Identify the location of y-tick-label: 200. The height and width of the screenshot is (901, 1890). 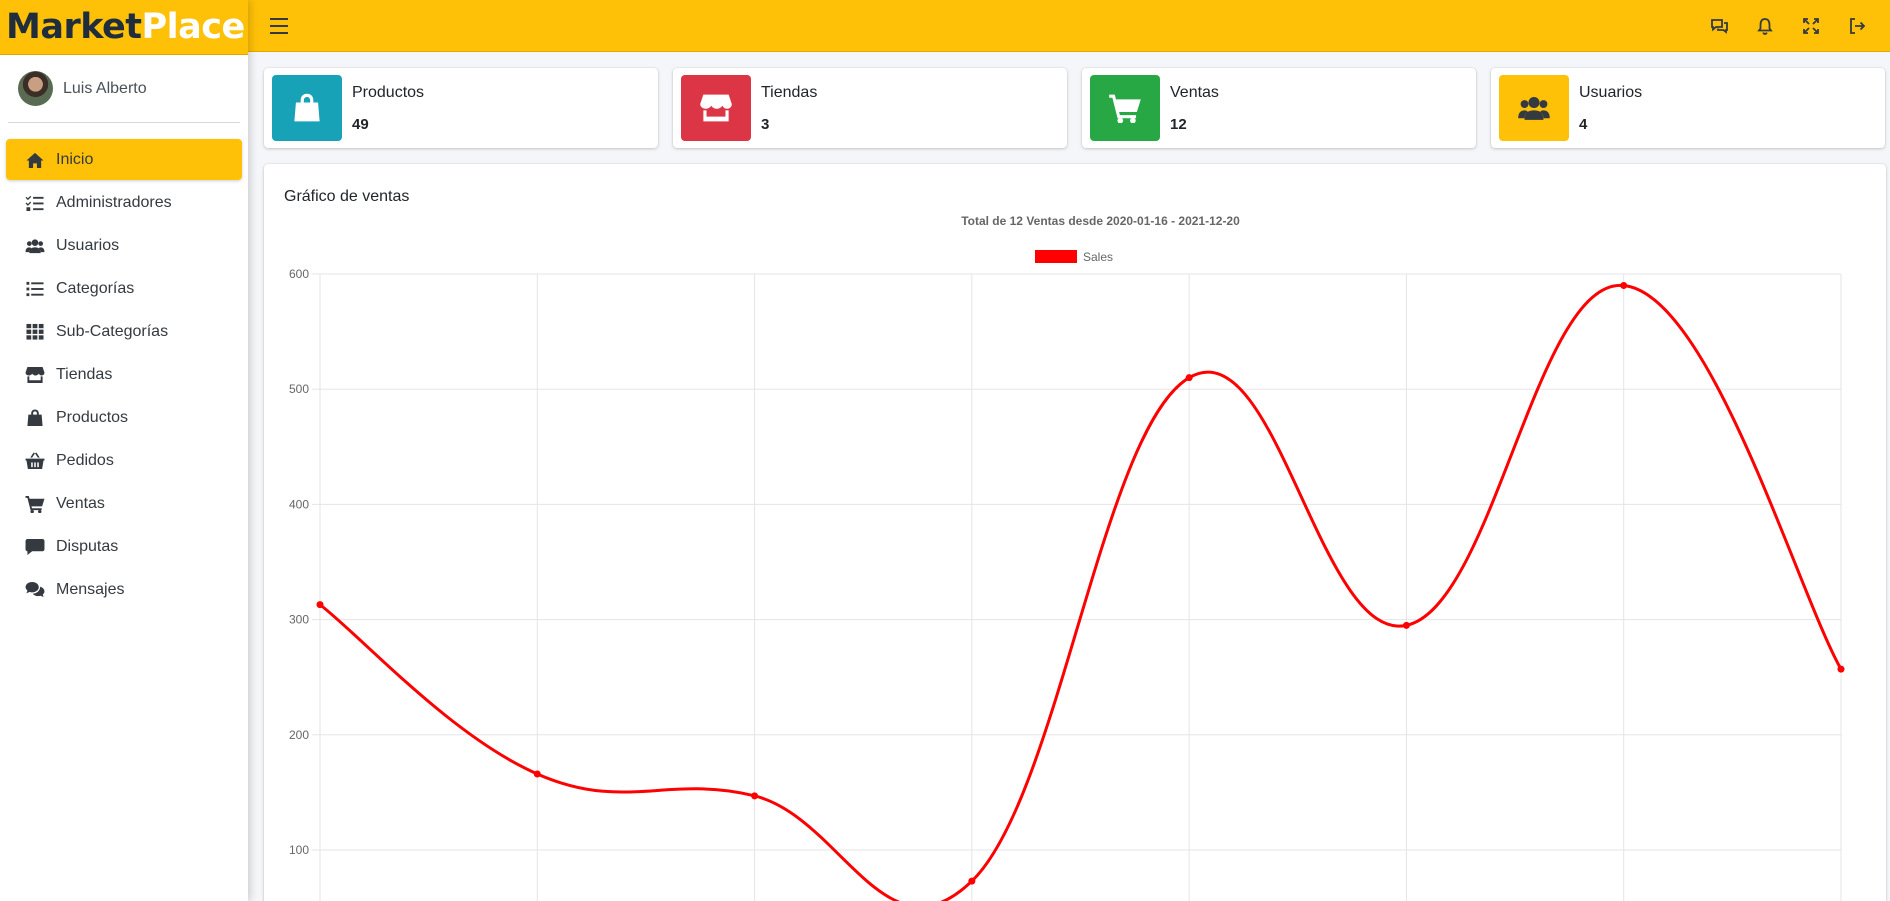
(299, 735).